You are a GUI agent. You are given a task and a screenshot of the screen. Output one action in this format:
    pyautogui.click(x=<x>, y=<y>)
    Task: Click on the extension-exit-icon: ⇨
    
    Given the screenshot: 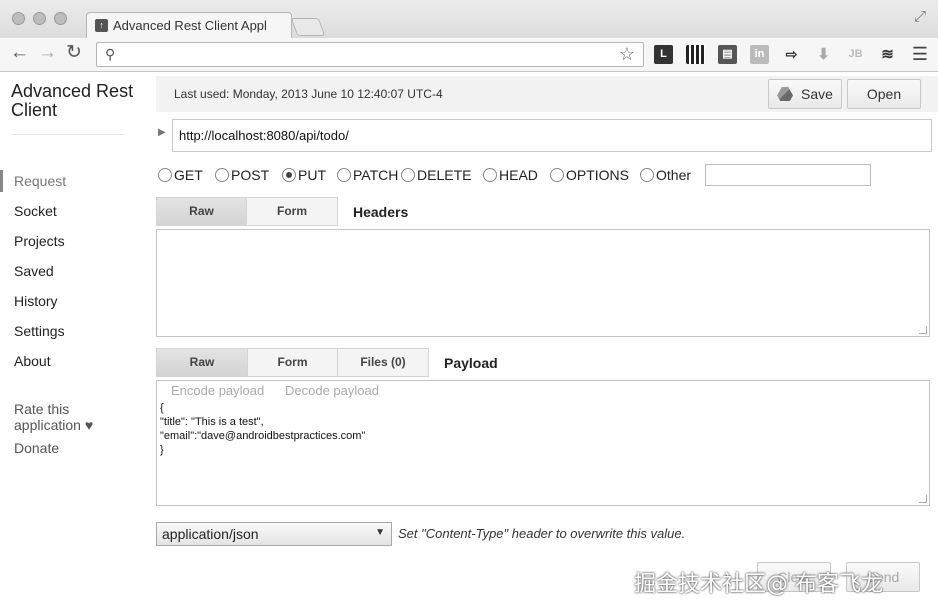 What is the action you would take?
    pyautogui.click(x=791, y=54)
    